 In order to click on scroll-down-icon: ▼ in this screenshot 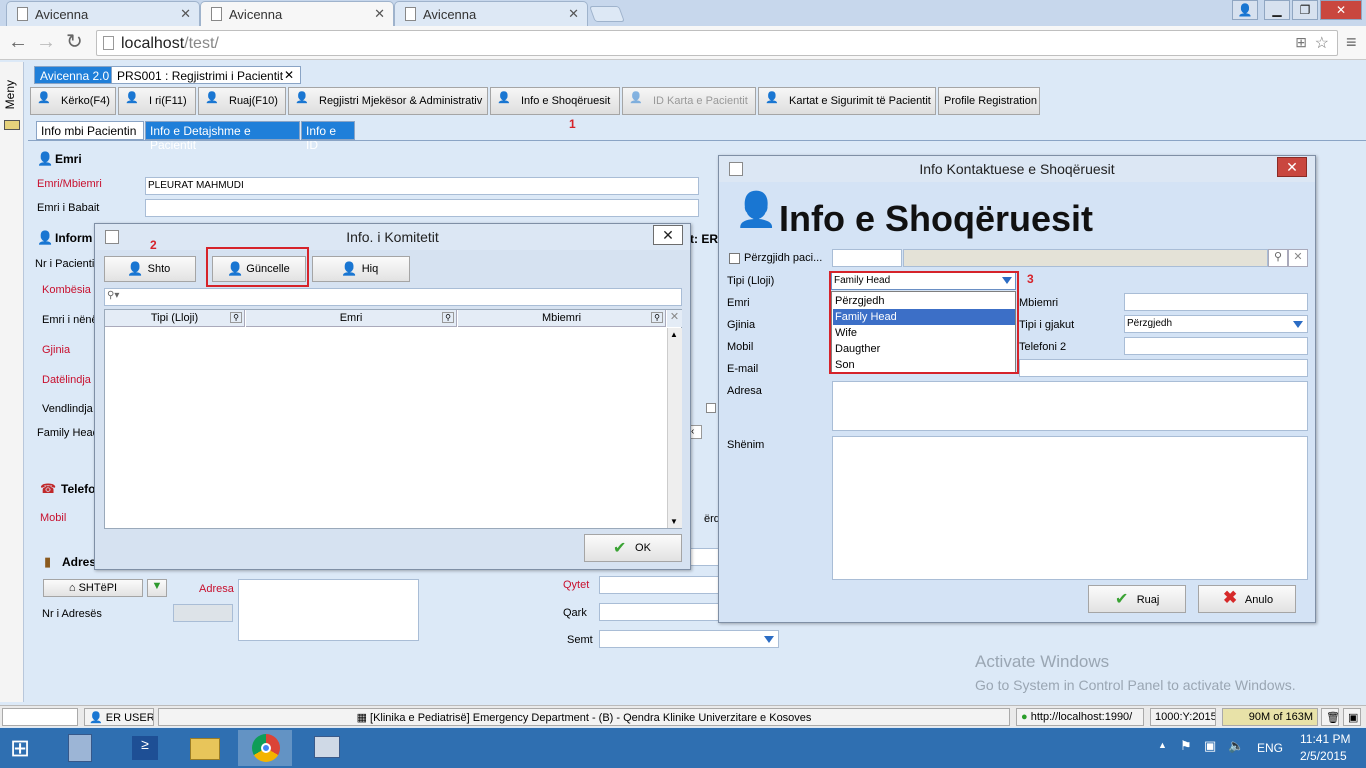, I will do `click(674, 521)`.